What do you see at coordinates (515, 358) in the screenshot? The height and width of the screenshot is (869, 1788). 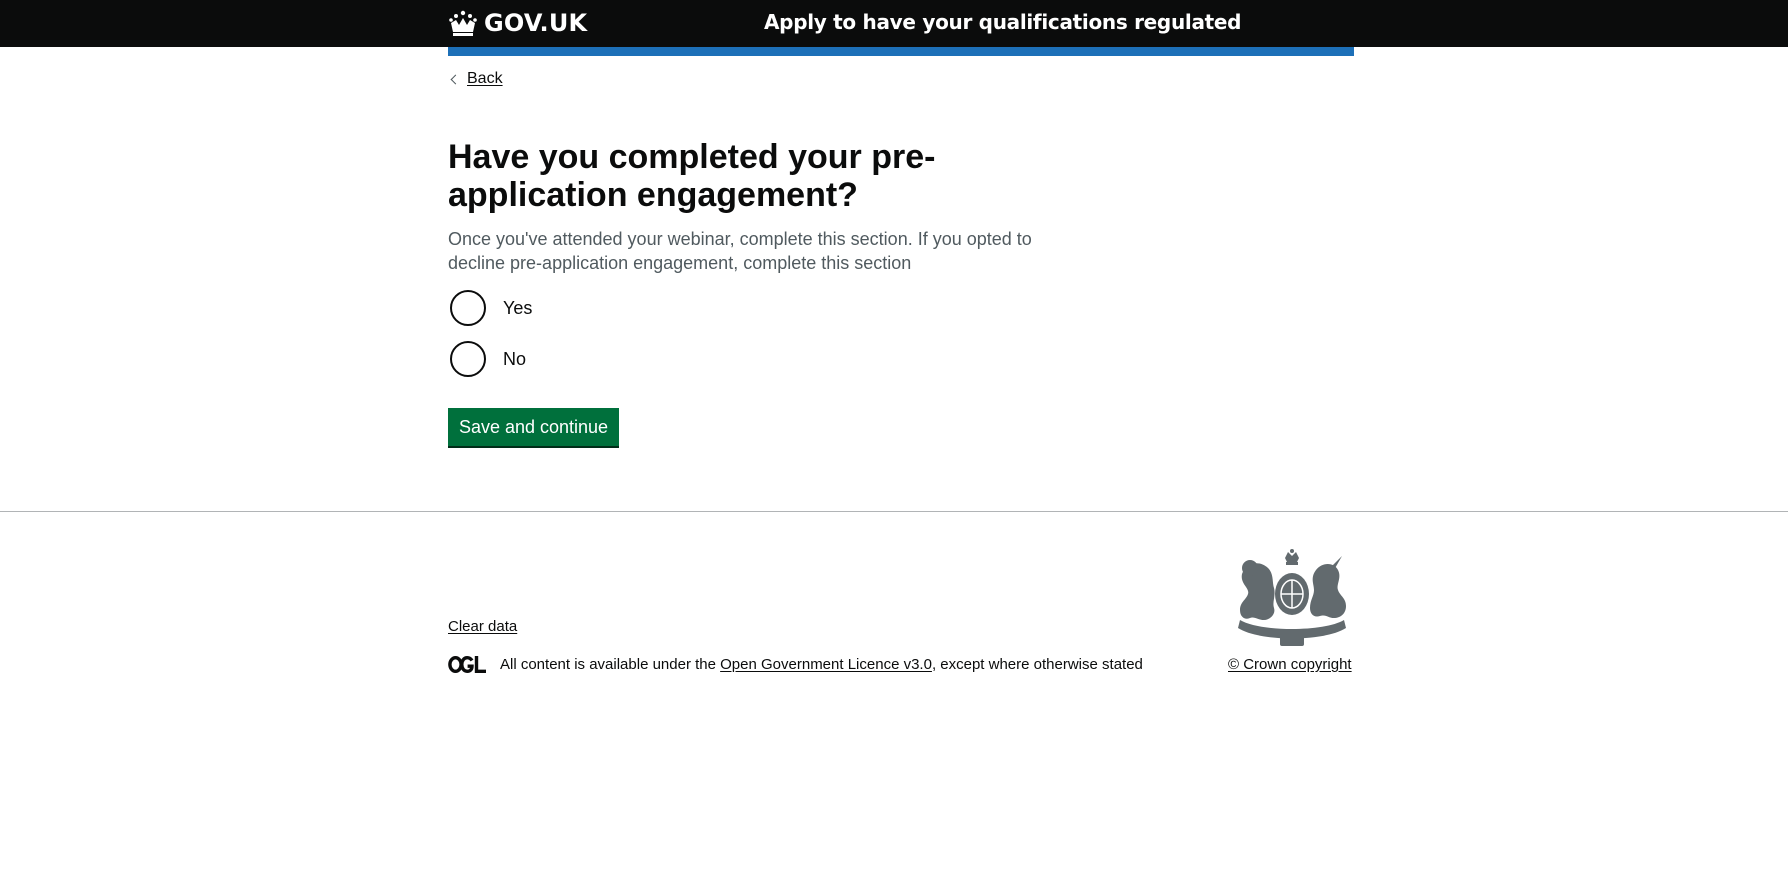 I see `radio-label-no: No` at bounding box center [515, 358].